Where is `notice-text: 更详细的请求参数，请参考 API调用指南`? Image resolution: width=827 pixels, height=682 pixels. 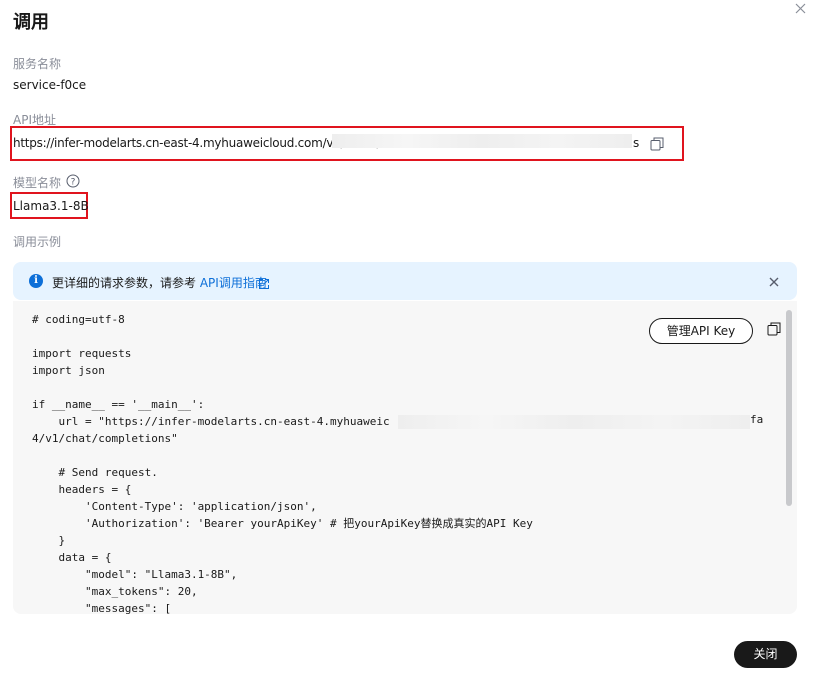
notice-text: 更详细的请求参数，请参考 API调用指南 is located at coordinates (159, 282).